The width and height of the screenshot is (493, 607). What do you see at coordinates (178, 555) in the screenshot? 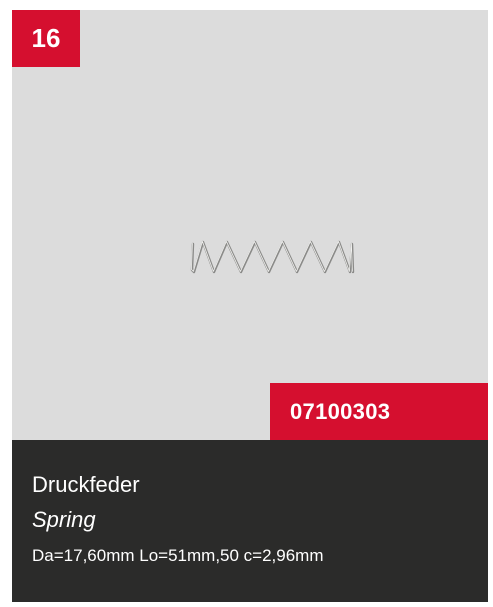
I see `product-specifications: Da=17,60mm Lo=51mm,50 c=2,96mm` at bounding box center [178, 555].